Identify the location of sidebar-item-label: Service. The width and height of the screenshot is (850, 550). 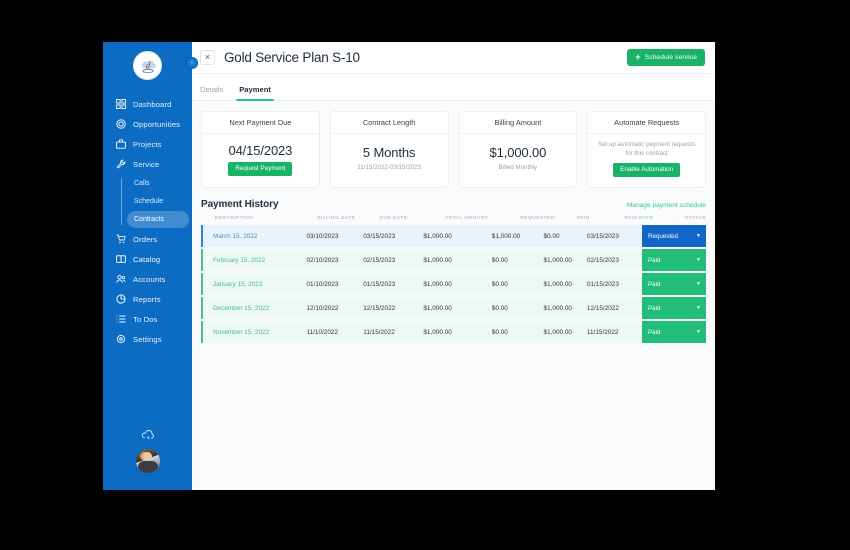
(146, 164).